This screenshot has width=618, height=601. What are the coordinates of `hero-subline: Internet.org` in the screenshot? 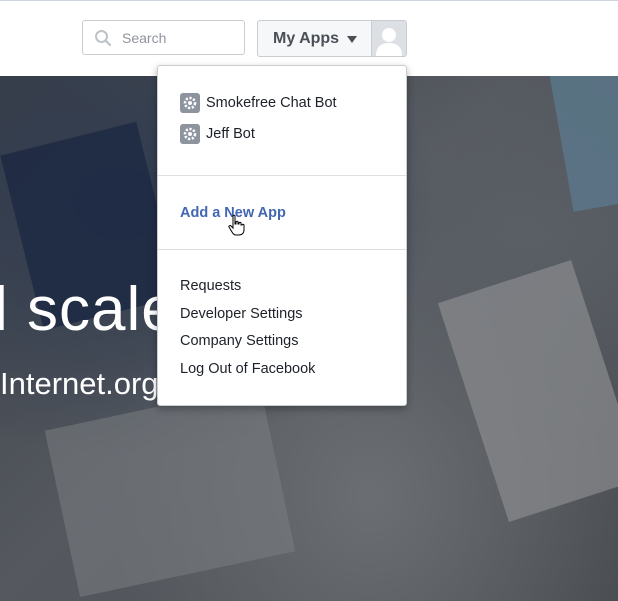 It's located at (79, 383).